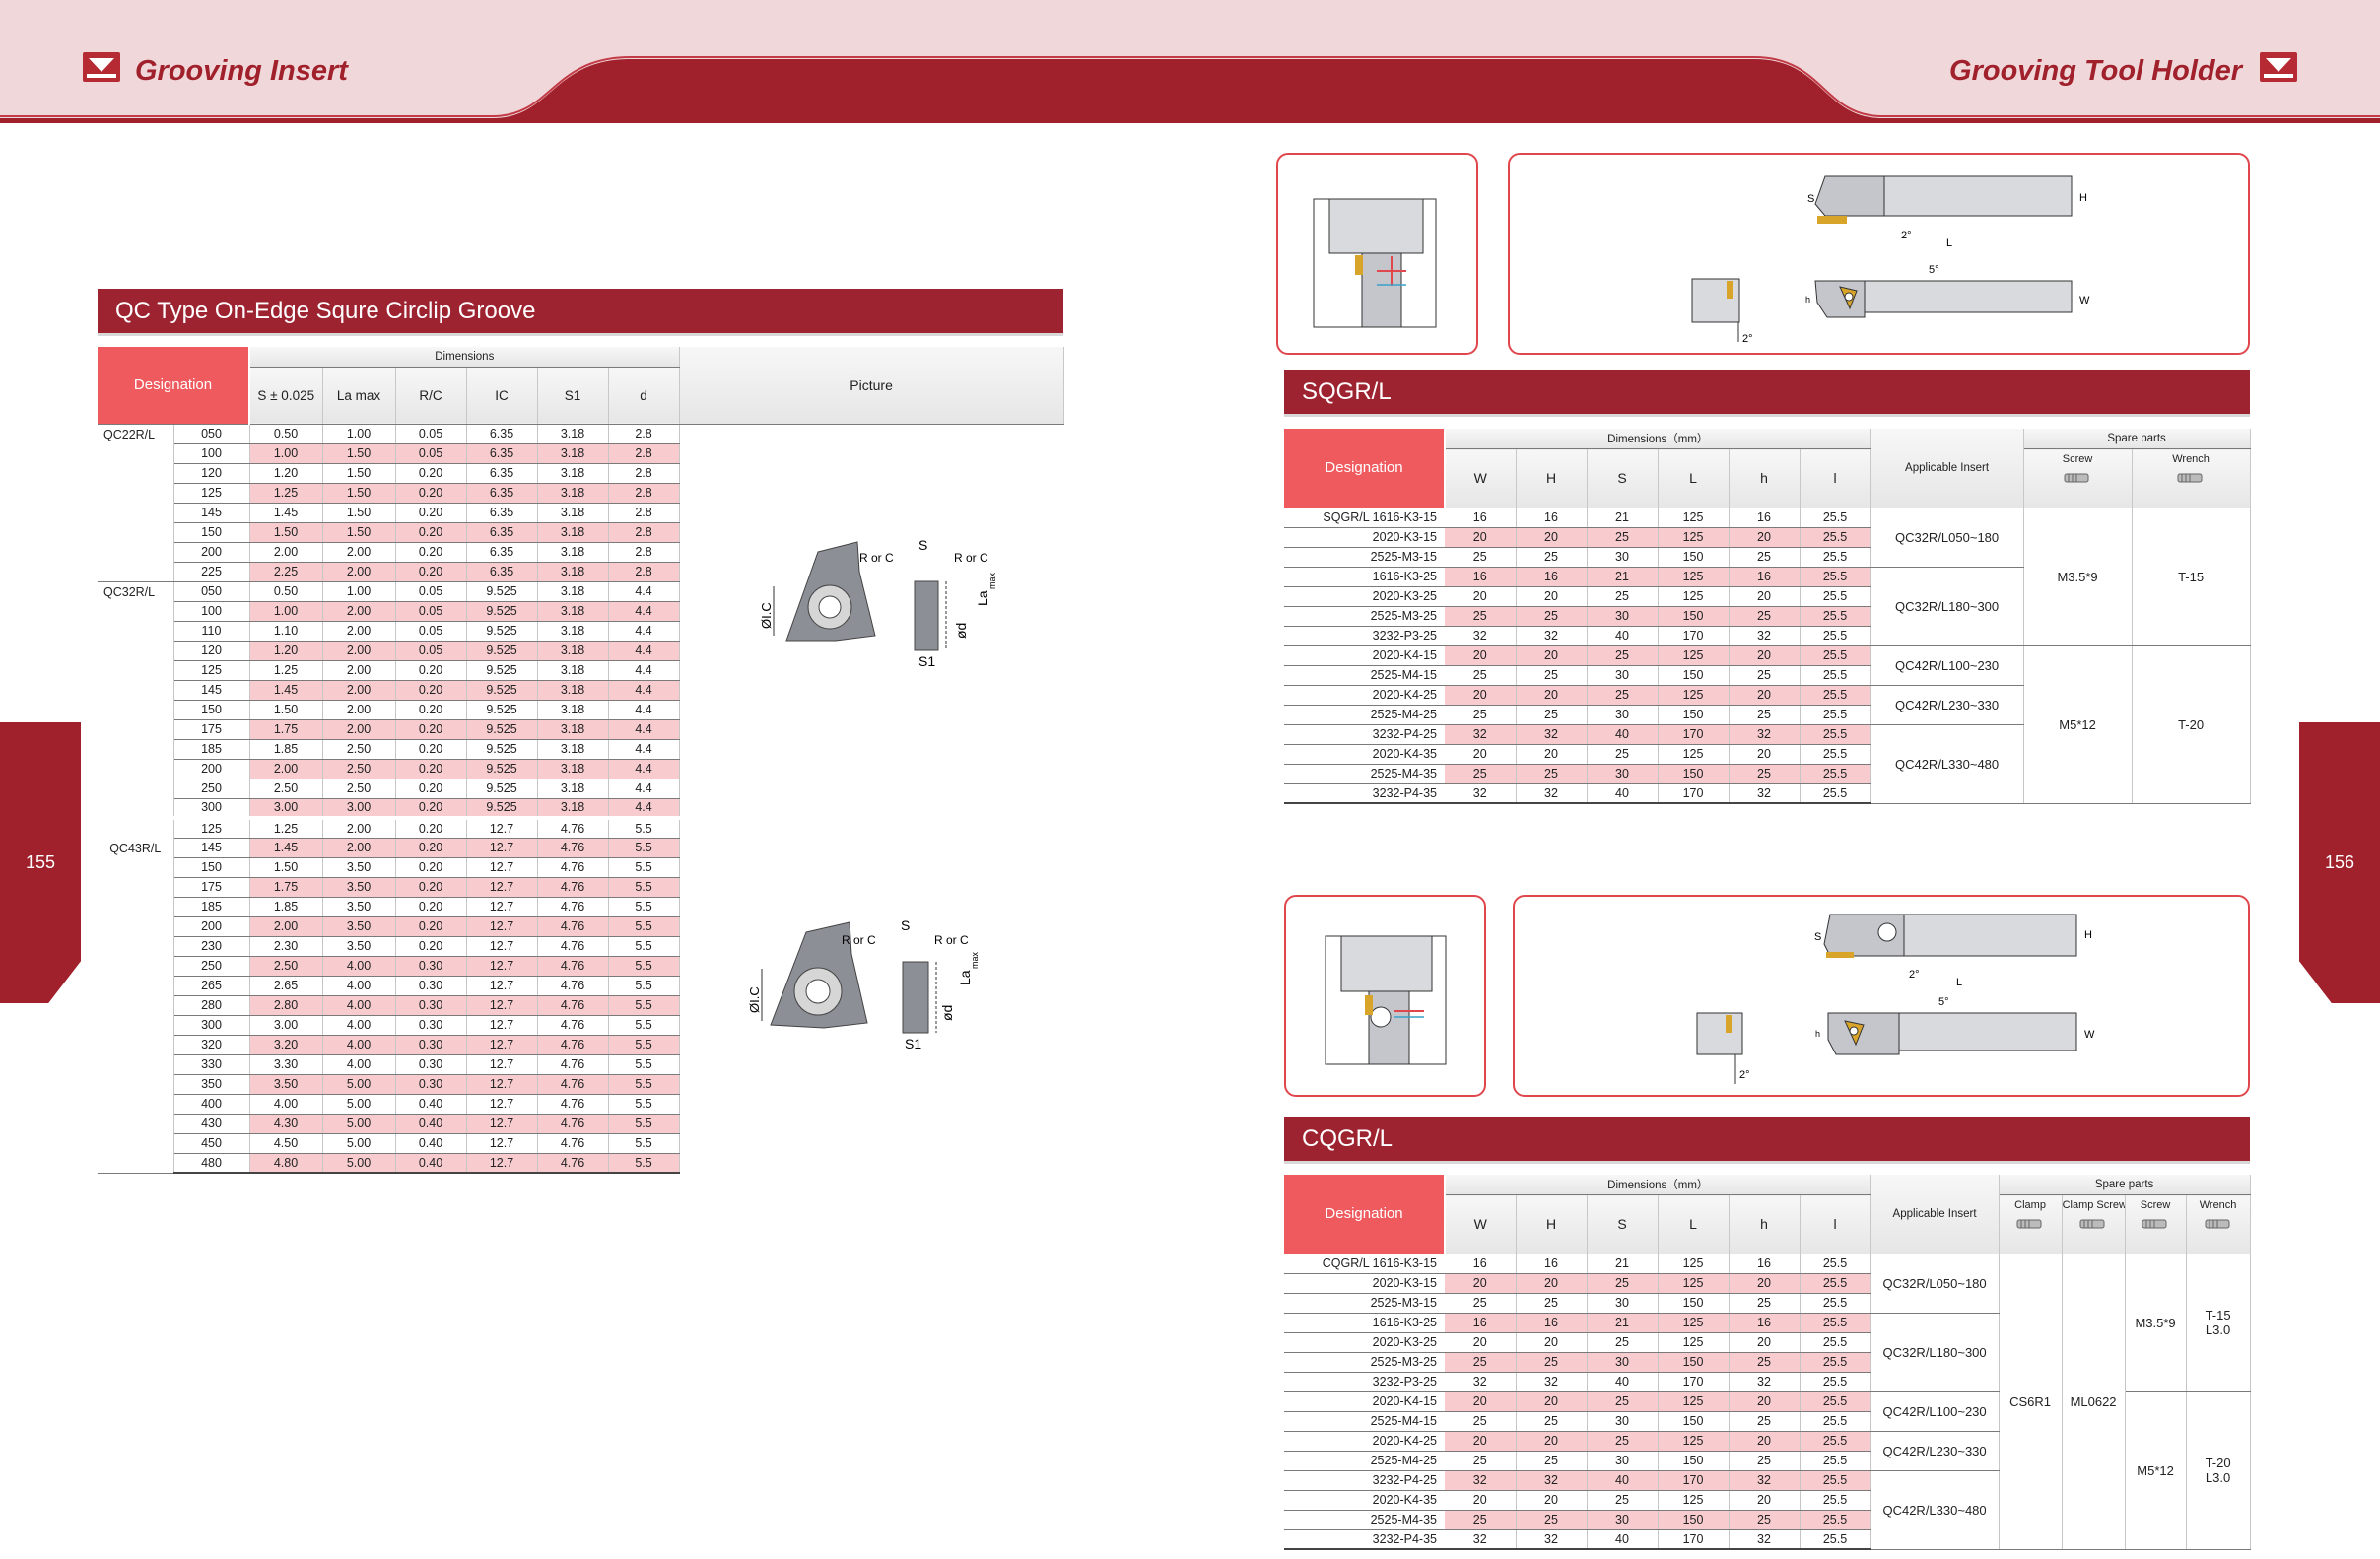  Describe the element at coordinates (1364, 596) in the screenshot. I see `sqgr-designation: 2020-K3-25` at that location.